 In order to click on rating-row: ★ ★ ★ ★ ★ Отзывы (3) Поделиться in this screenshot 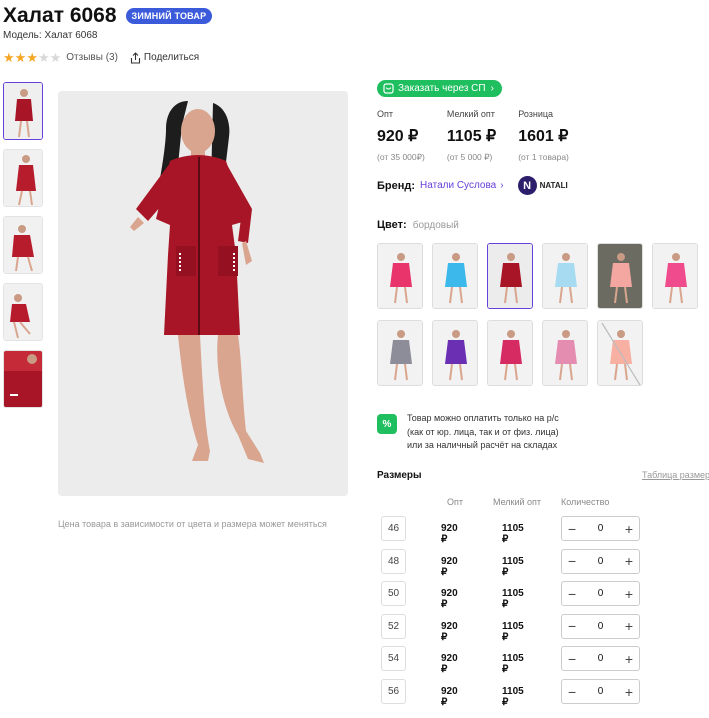, I will do `click(101, 57)`.